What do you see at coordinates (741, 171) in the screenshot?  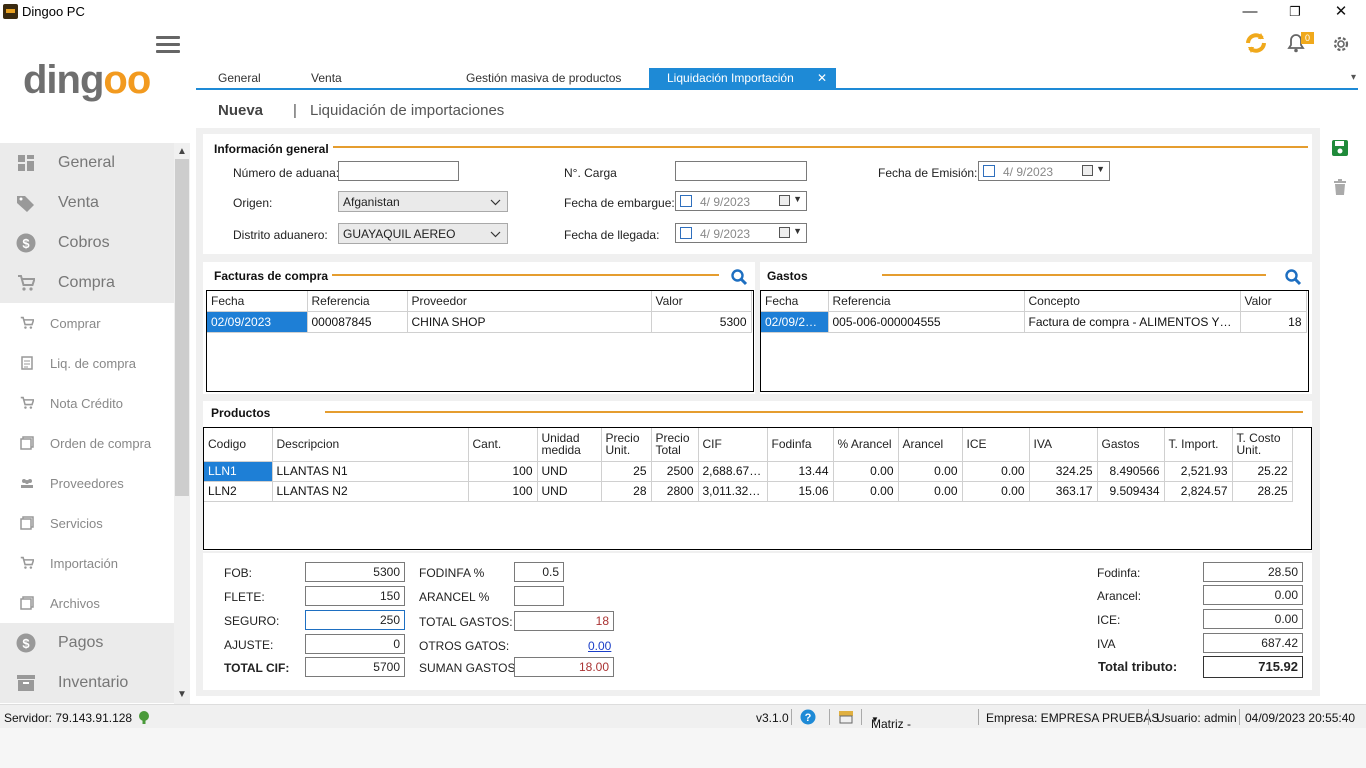 I see `carga-input` at bounding box center [741, 171].